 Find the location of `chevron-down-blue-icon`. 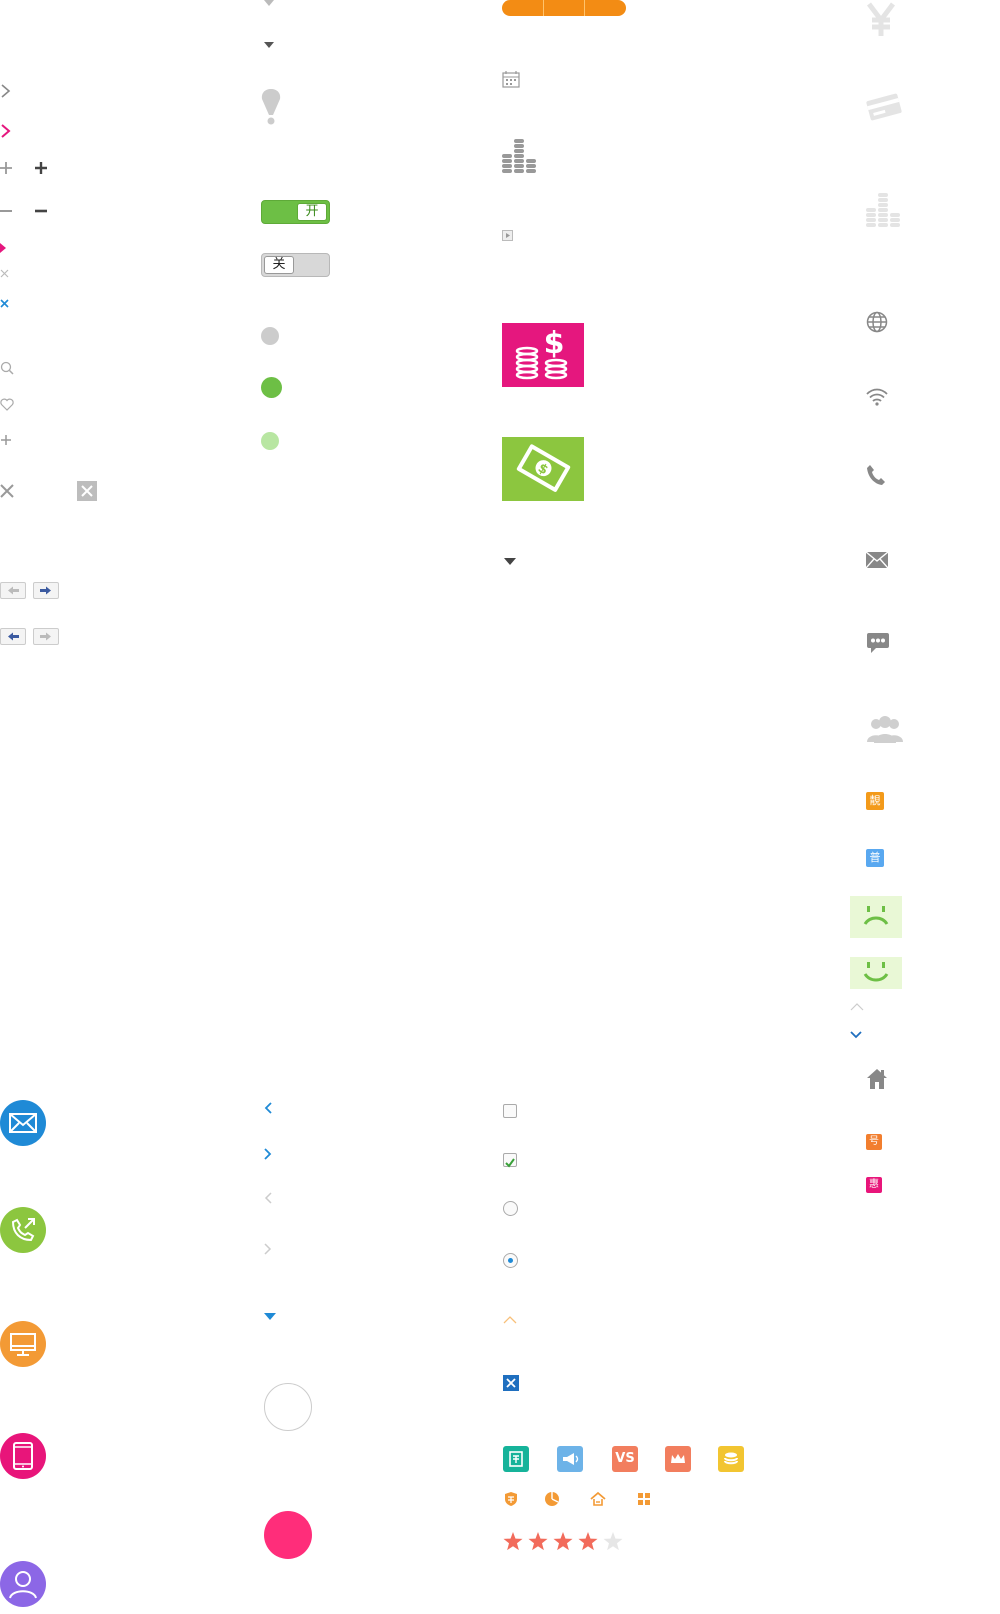

chevron-down-blue-icon is located at coordinates (856, 1035).